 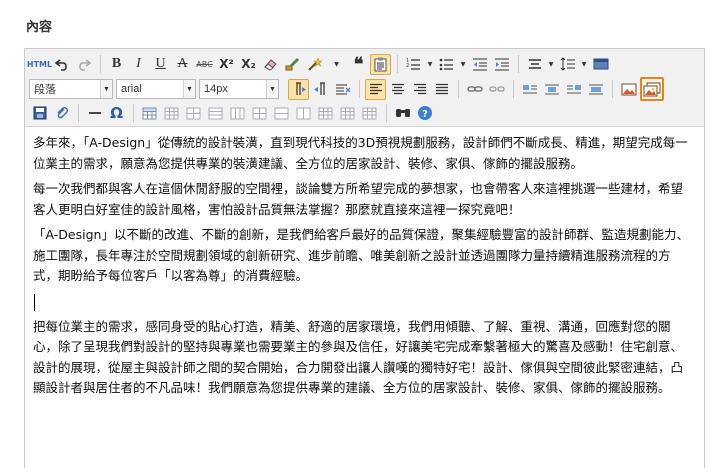 I want to click on format-painter-icon, so click(x=292, y=64).